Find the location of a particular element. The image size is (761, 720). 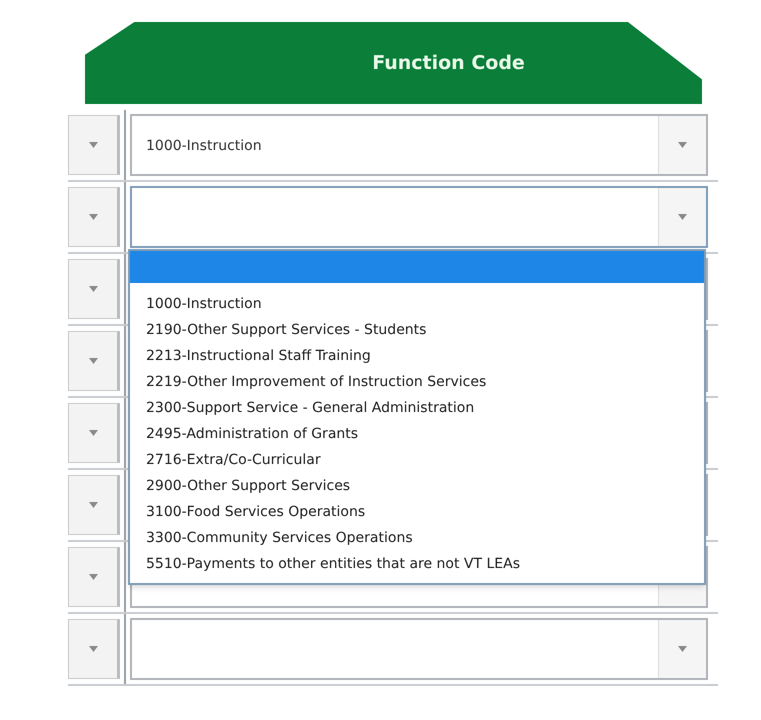

dropdown-option: 3300-Community Services Operations is located at coordinates (417, 538).